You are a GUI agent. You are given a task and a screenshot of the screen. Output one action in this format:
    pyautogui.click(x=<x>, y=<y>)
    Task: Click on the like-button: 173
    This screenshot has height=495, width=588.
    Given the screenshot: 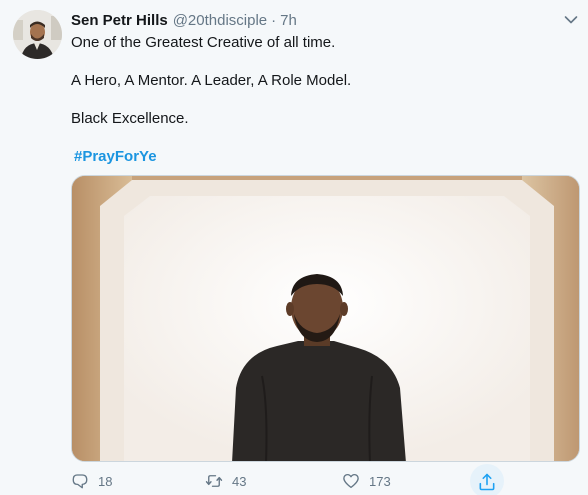 What is the action you would take?
    pyautogui.click(x=366, y=481)
    